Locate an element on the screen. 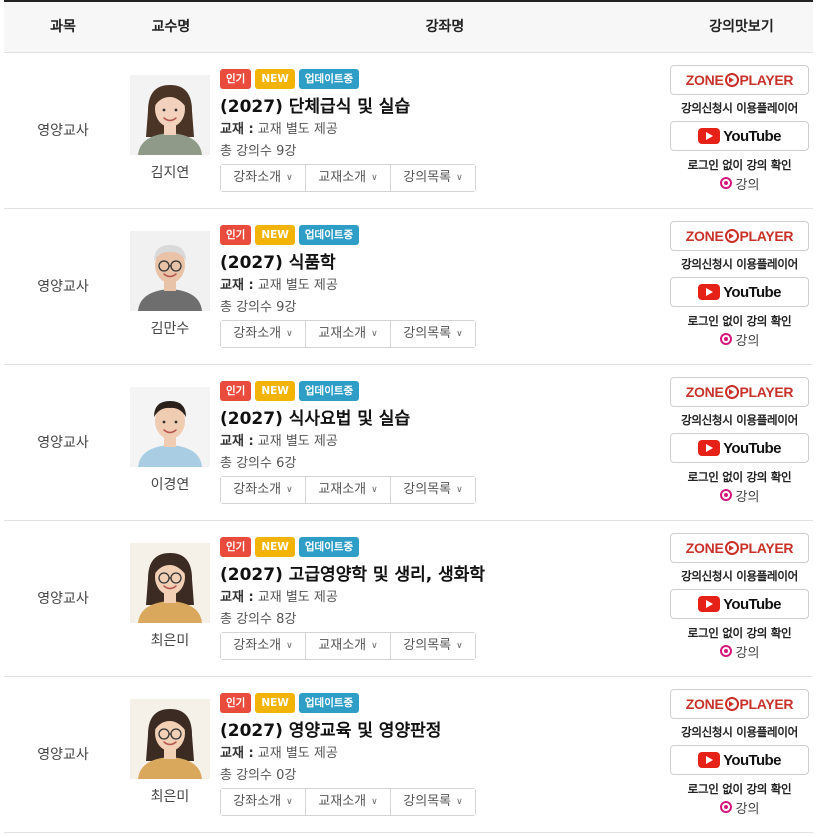 The width and height of the screenshot is (817, 837). player-caption: 강의신청시 이용플레이어 is located at coordinates (739, 420).